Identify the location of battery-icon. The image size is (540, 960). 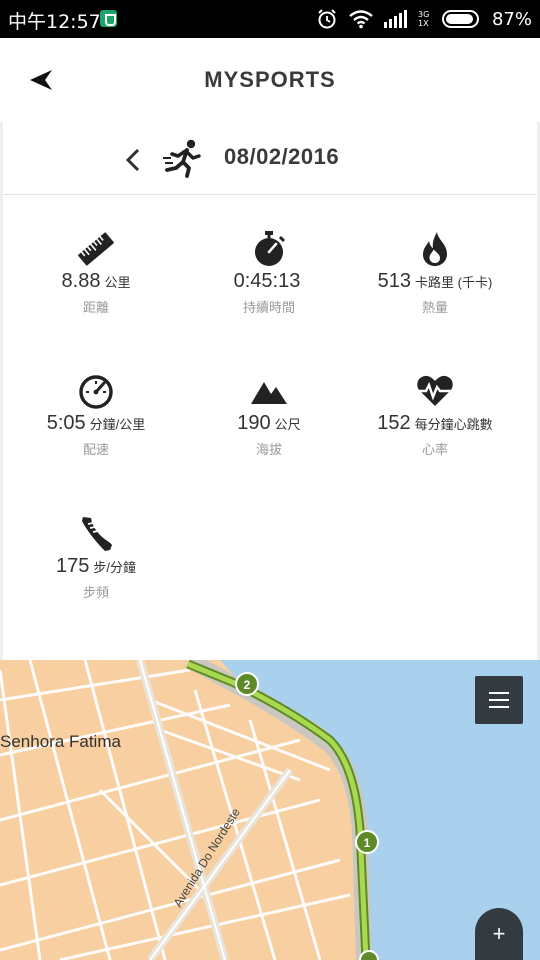
(460, 19).